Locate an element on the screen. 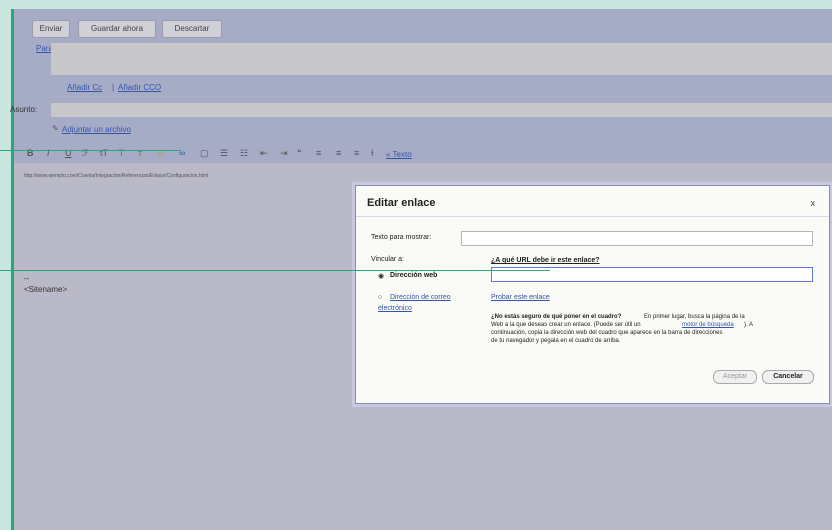 This screenshot has height=530, width=832. callout-line-url-field is located at coordinates (275, 270).